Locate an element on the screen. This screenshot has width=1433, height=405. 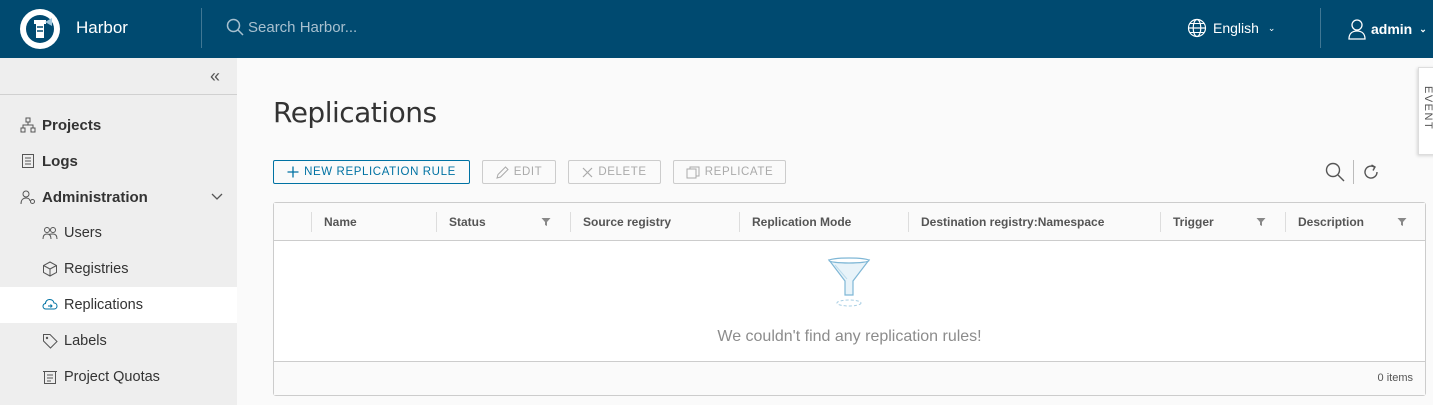
sidebar-divider is located at coordinates (118, 94).